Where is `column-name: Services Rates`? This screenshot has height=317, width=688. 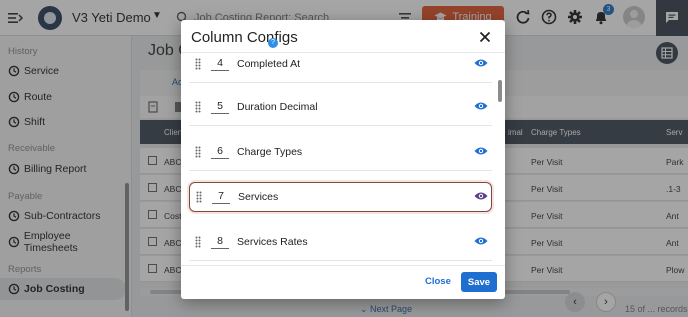 column-name: Services Rates is located at coordinates (272, 242).